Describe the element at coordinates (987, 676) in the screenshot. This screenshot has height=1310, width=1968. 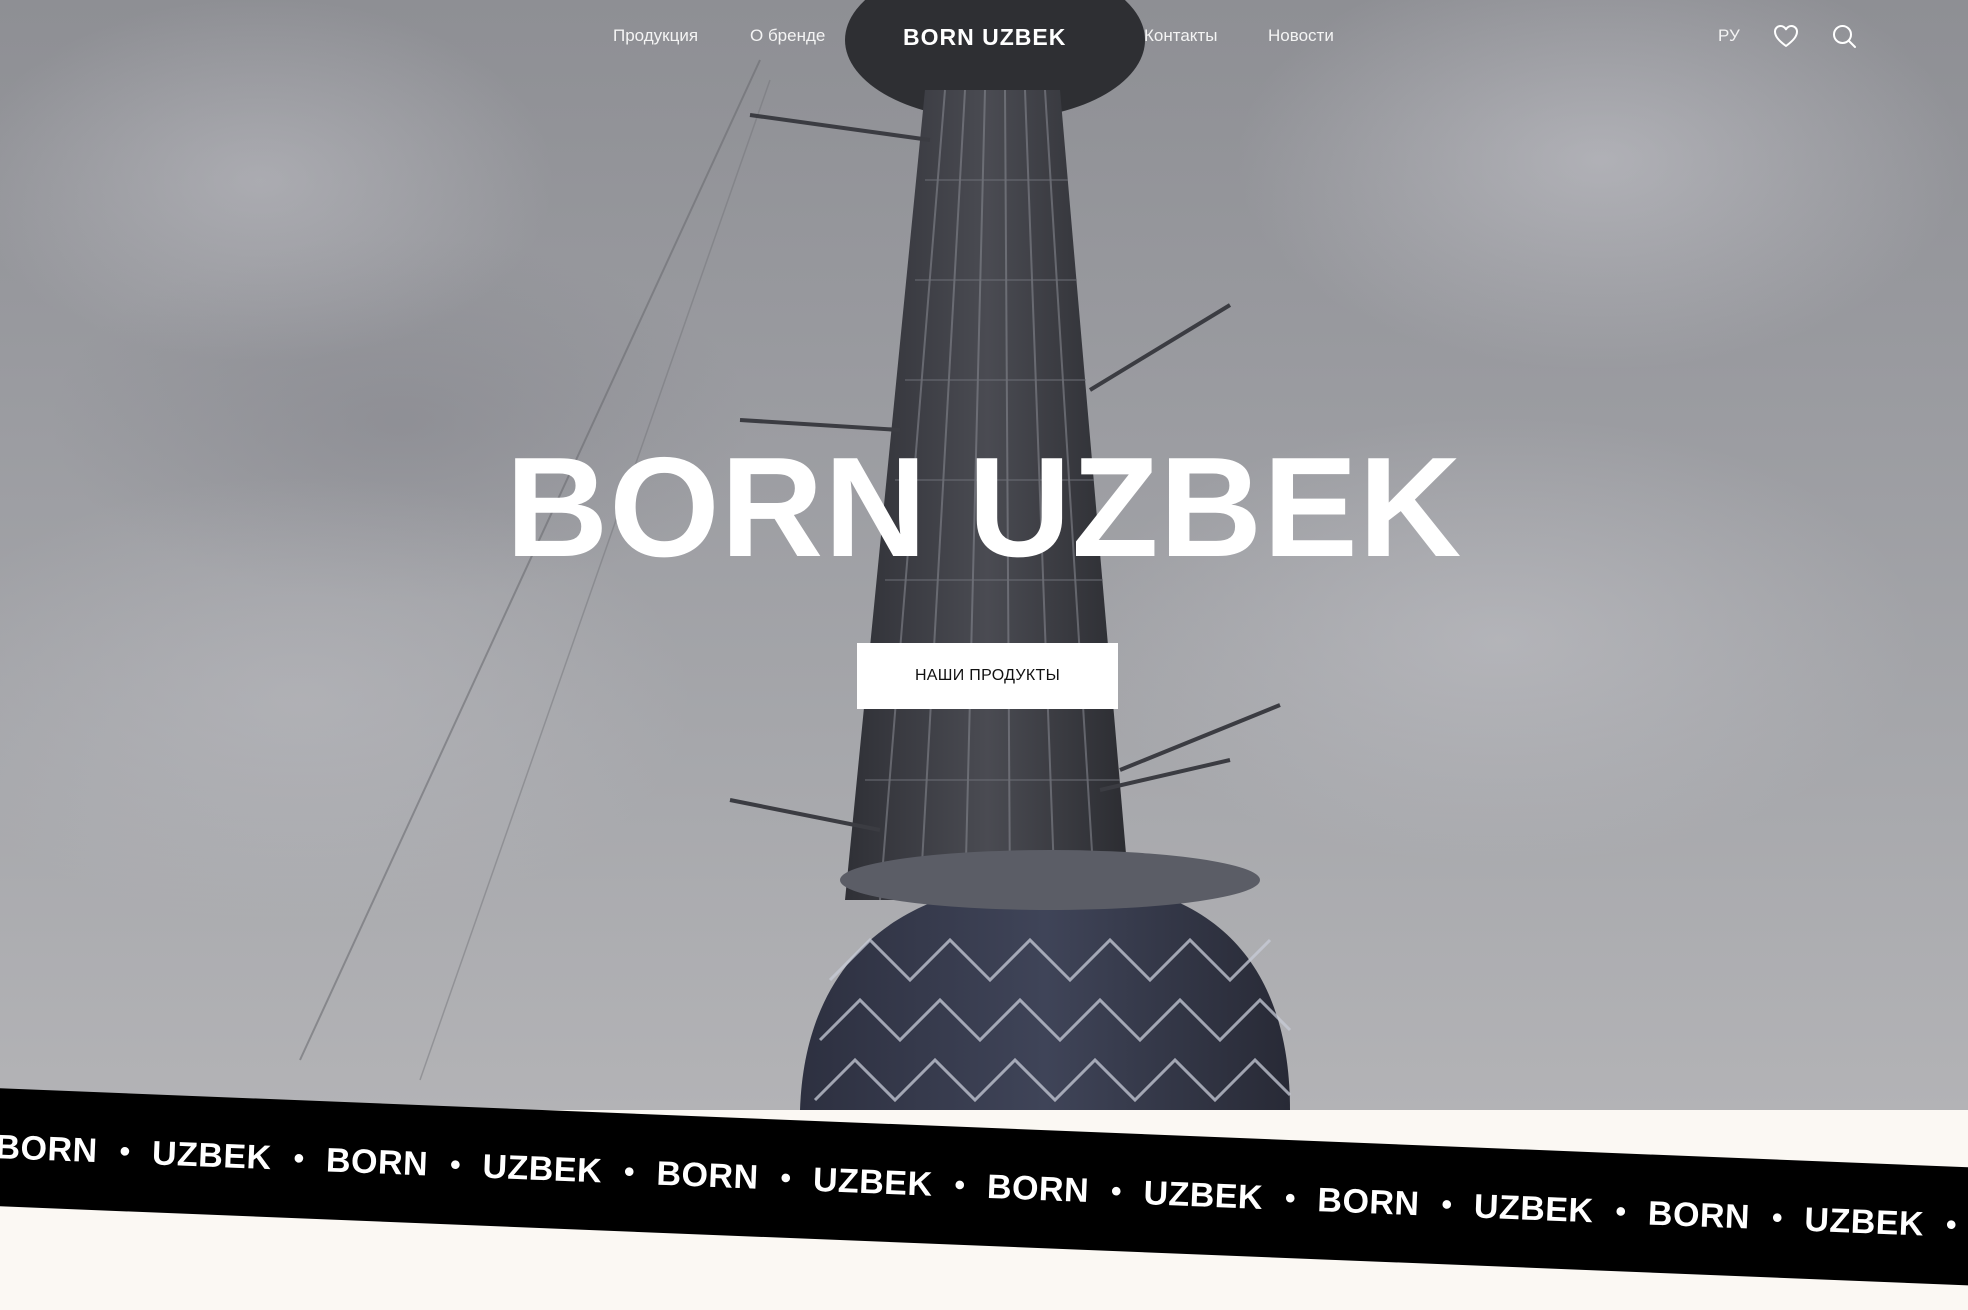
I see `our-products-button: НАШИ ПРОДУКТЫ` at that location.